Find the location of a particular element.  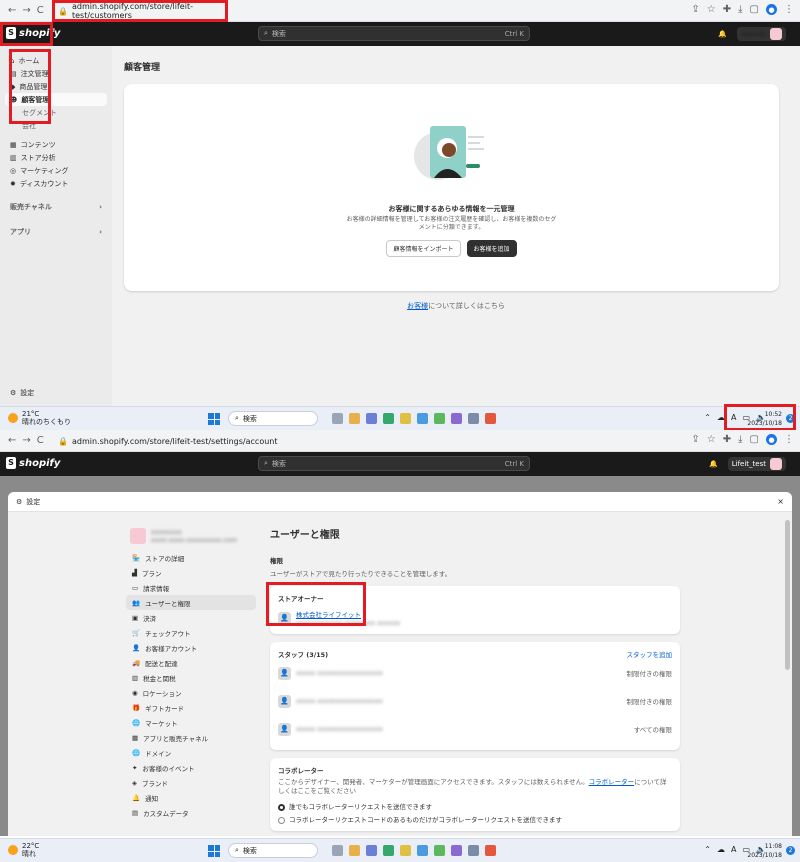

import-customers-button: 顧客情報をインポート is located at coordinates (423, 248).